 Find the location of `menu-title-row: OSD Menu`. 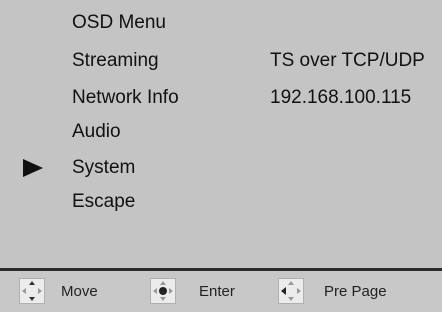

menu-title-row: OSD Menu is located at coordinates (221, 23).